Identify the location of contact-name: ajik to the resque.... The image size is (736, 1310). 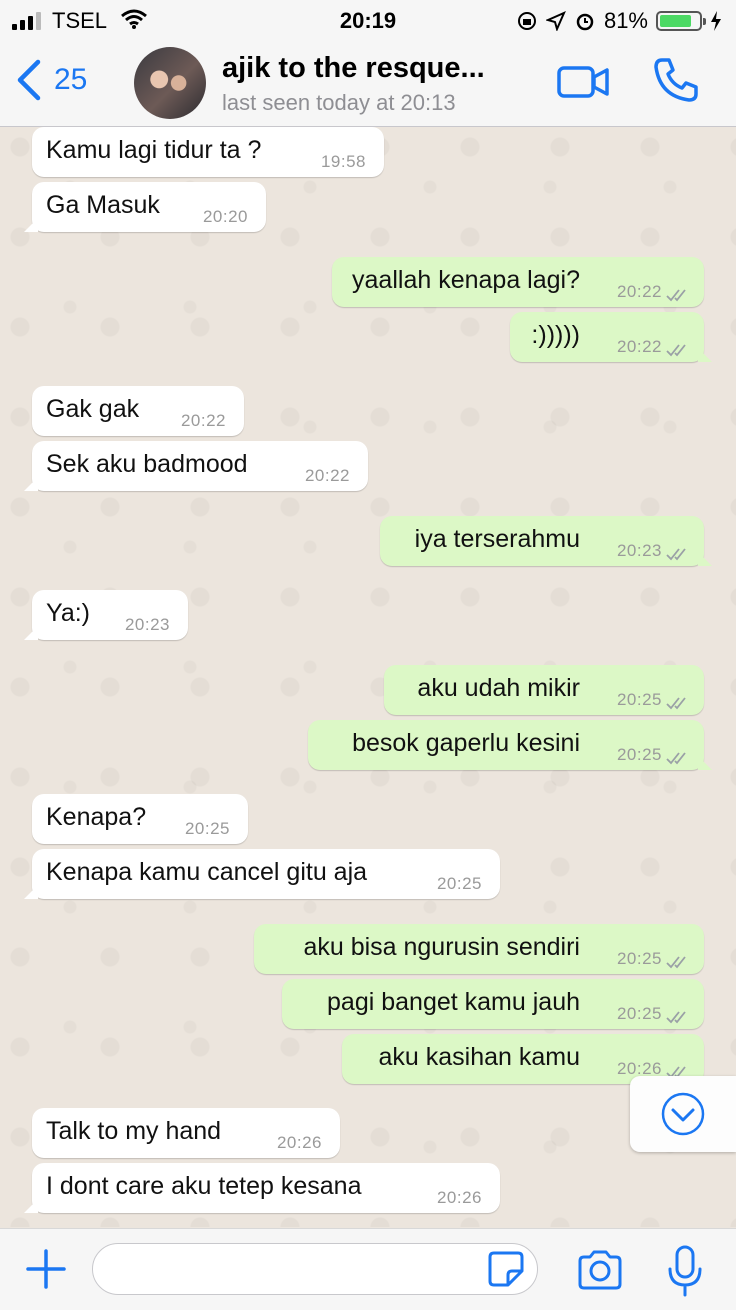
(353, 68).